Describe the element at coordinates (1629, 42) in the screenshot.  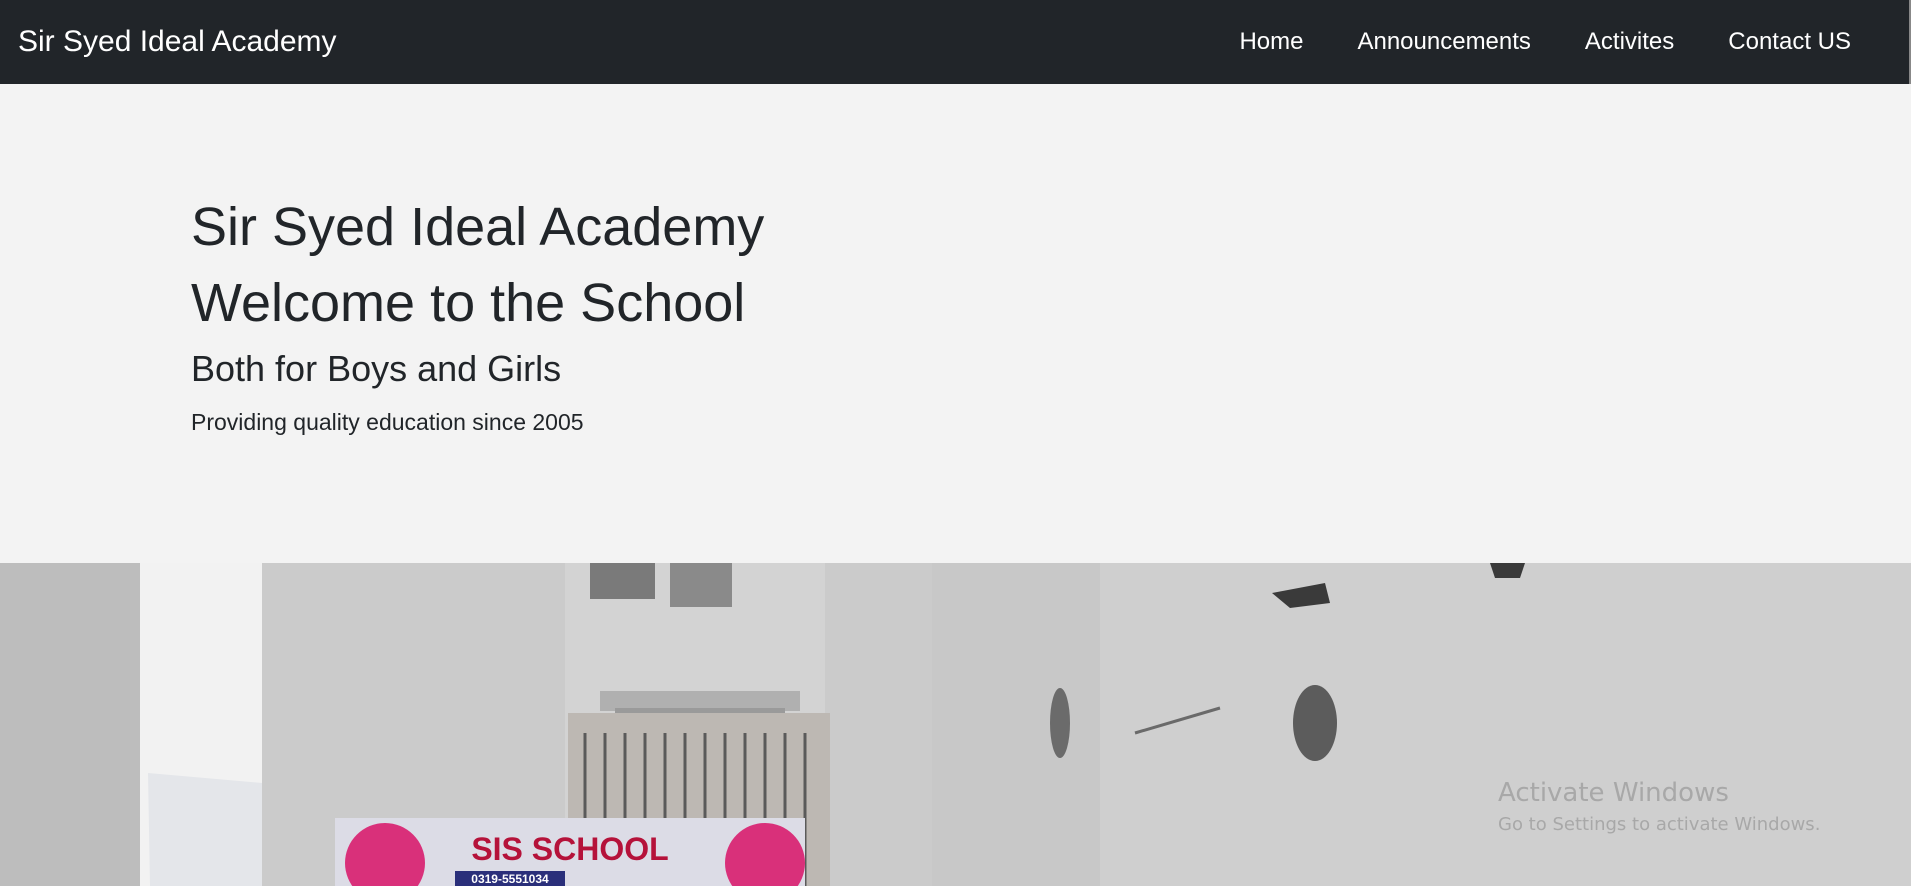
I see `nav-link-activites: Activites` at that location.